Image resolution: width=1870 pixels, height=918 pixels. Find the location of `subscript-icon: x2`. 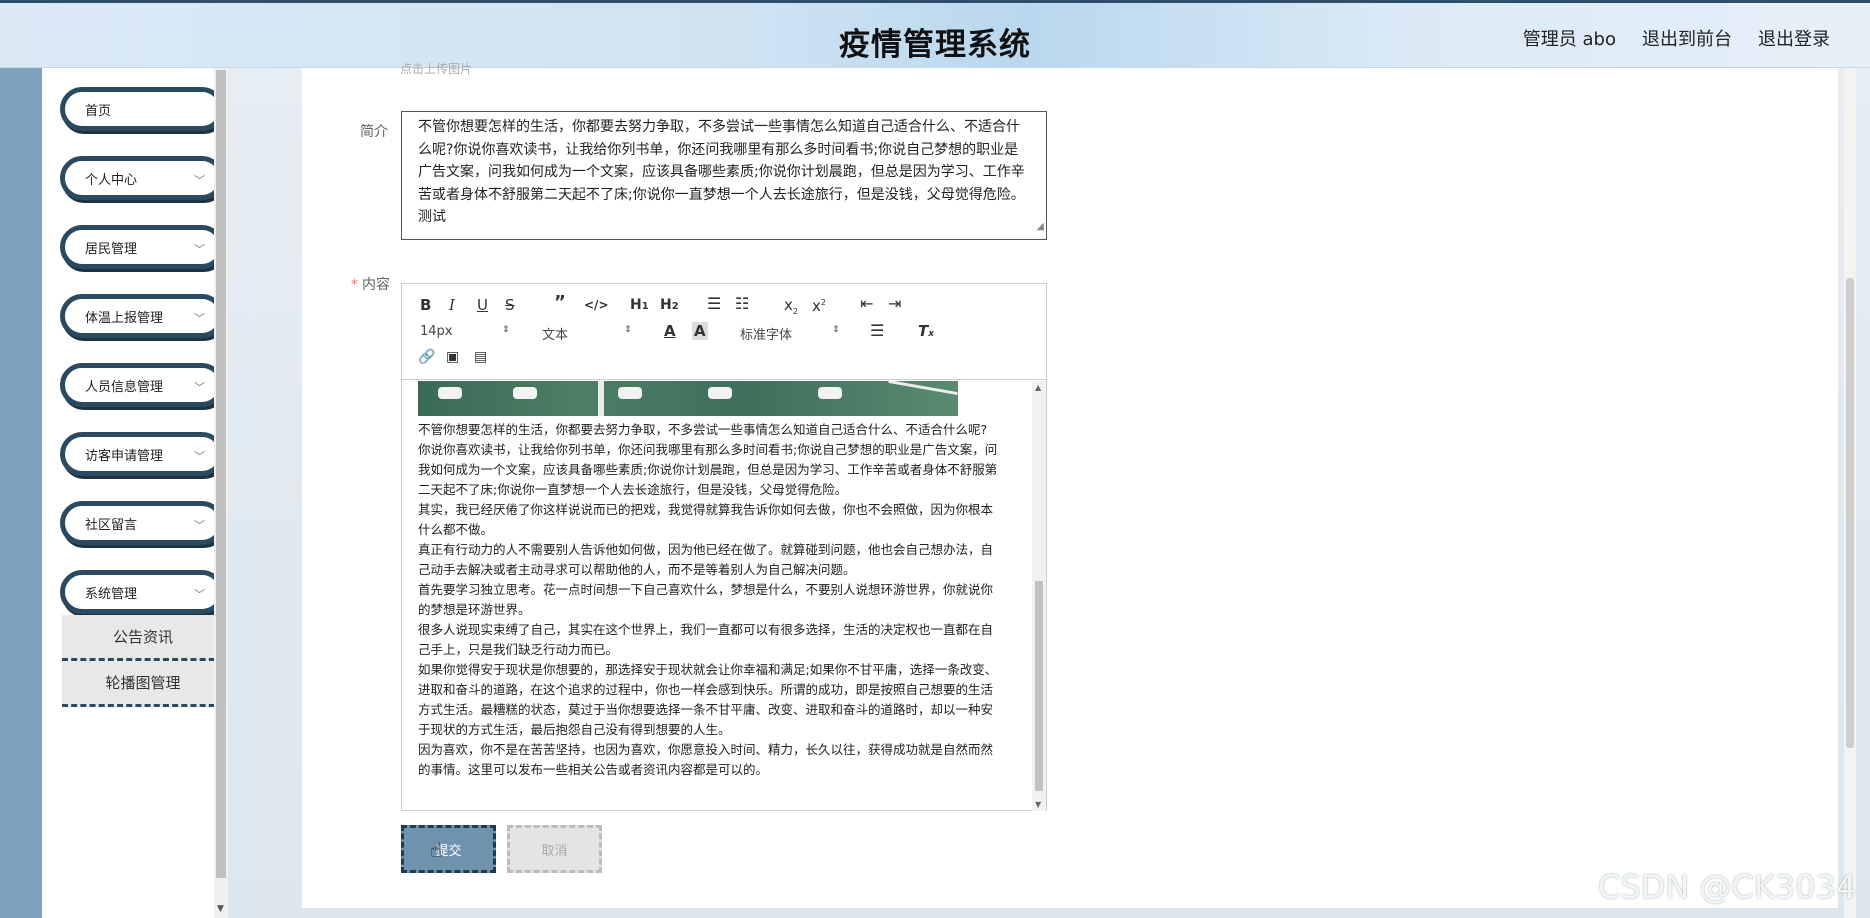

subscript-icon: x2 is located at coordinates (791, 308).